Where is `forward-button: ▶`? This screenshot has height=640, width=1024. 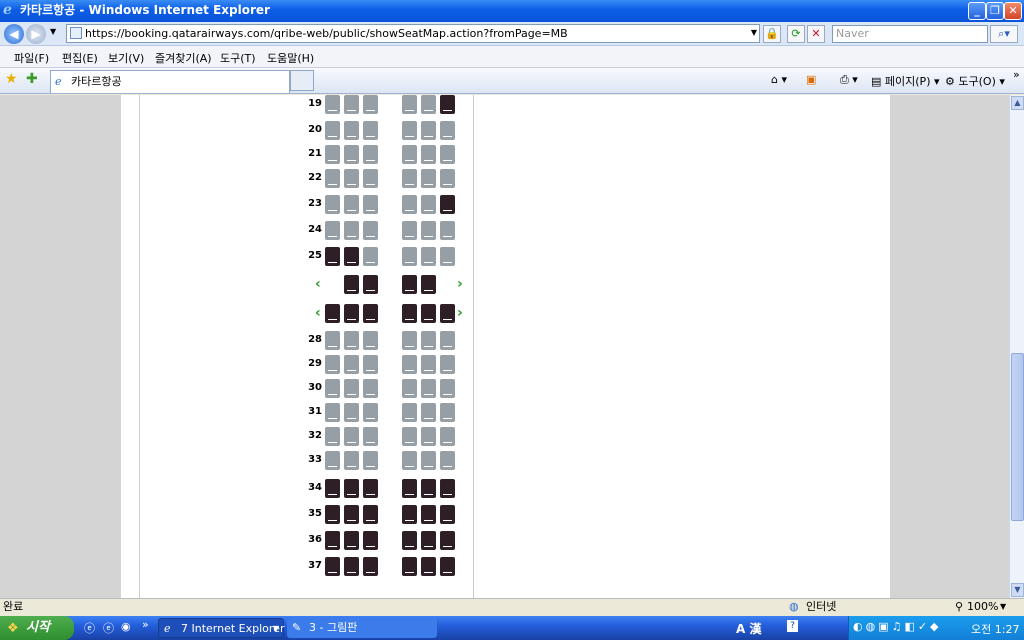
forward-button: ▶ is located at coordinates (36, 34).